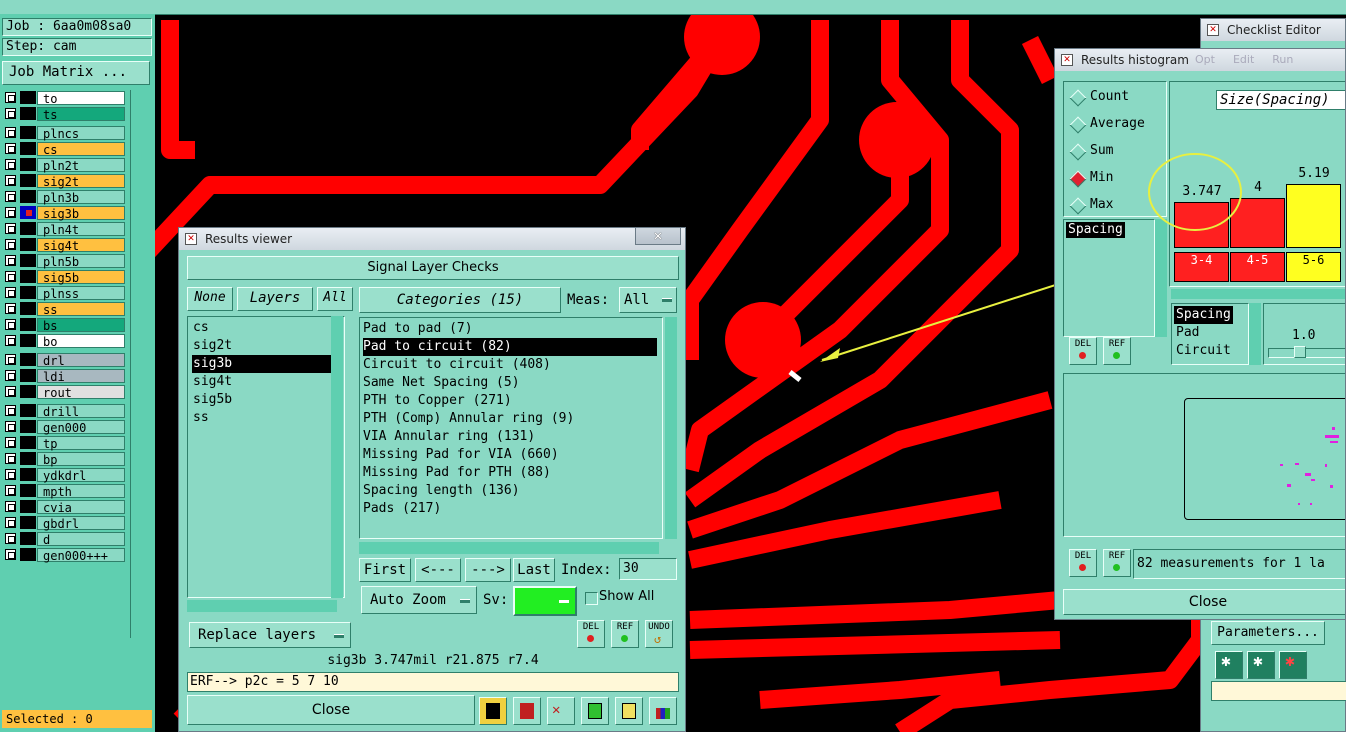 Image resolution: width=1346 pixels, height=732 pixels. What do you see at coordinates (1203, 333) in the screenshot?
I see `bottom-list-item: Pad` at bounding box center [1203, 333].